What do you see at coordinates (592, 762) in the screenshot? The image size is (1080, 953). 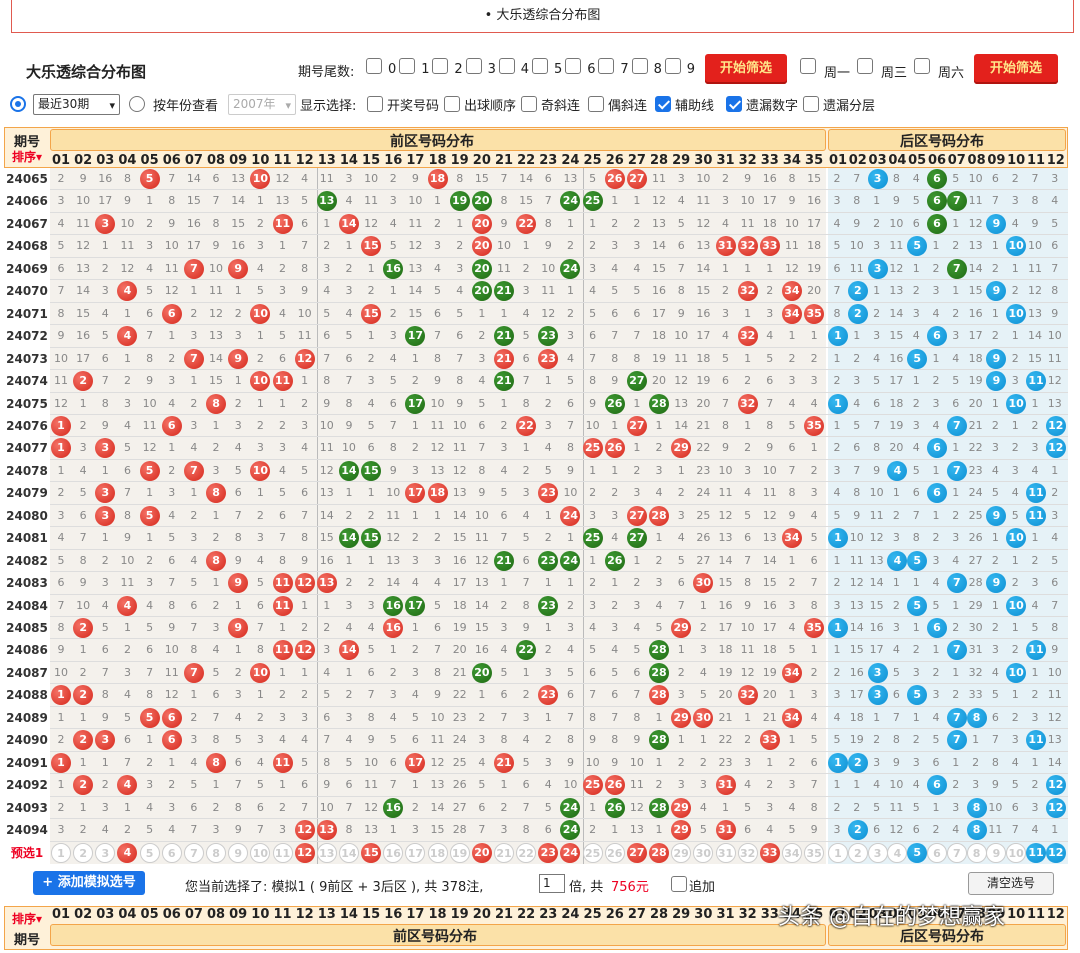 I see `miss-count: 10` at bounding box center [592, 762].